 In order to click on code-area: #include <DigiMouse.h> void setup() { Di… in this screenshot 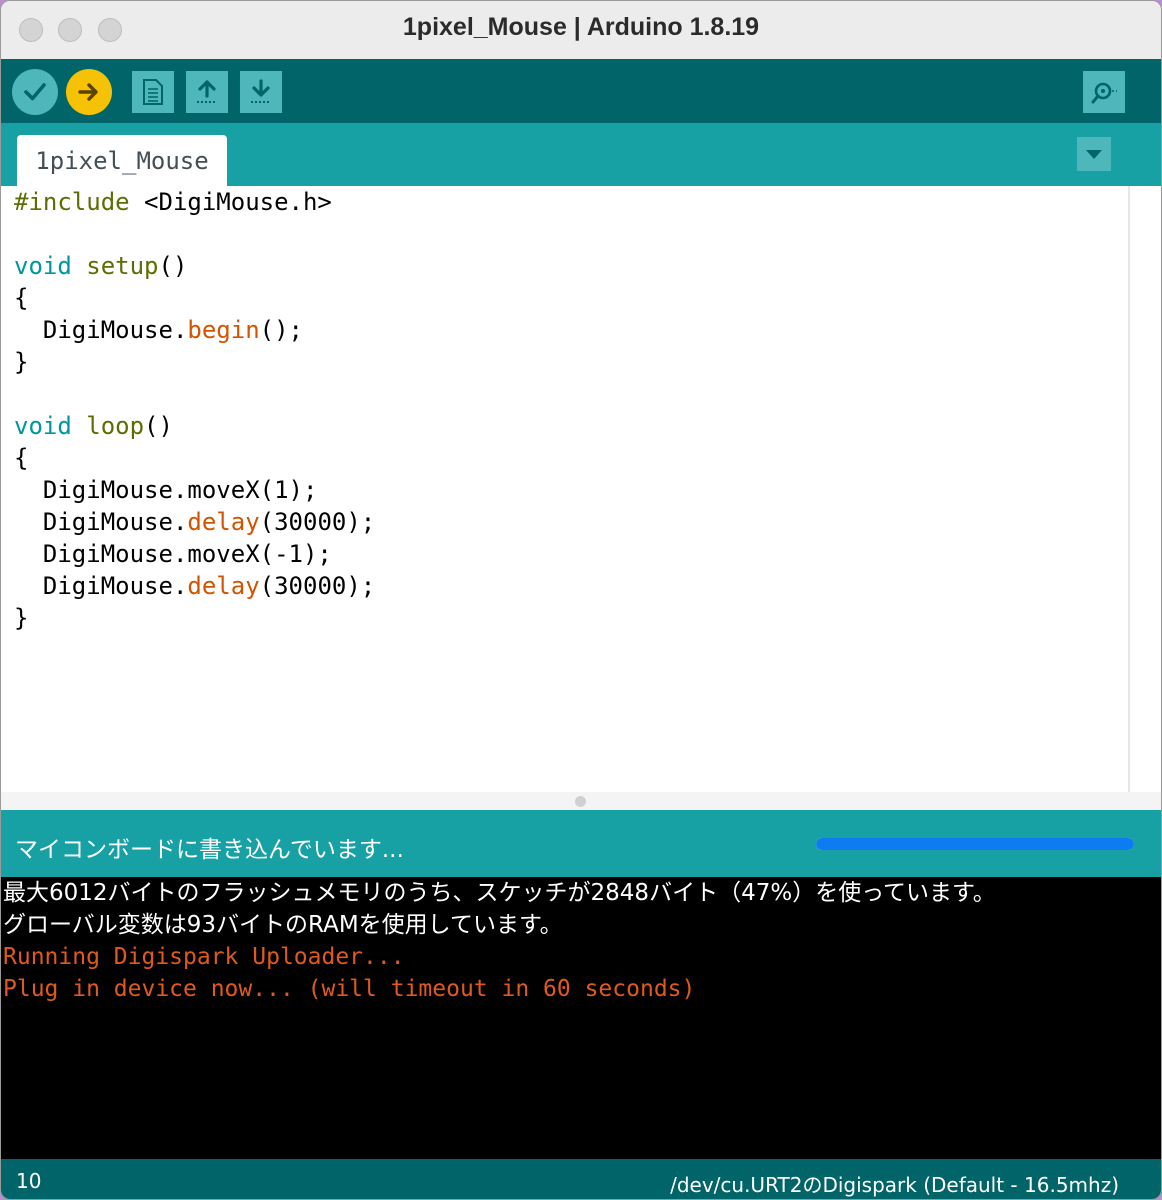, I will do `click(194, 410)`.